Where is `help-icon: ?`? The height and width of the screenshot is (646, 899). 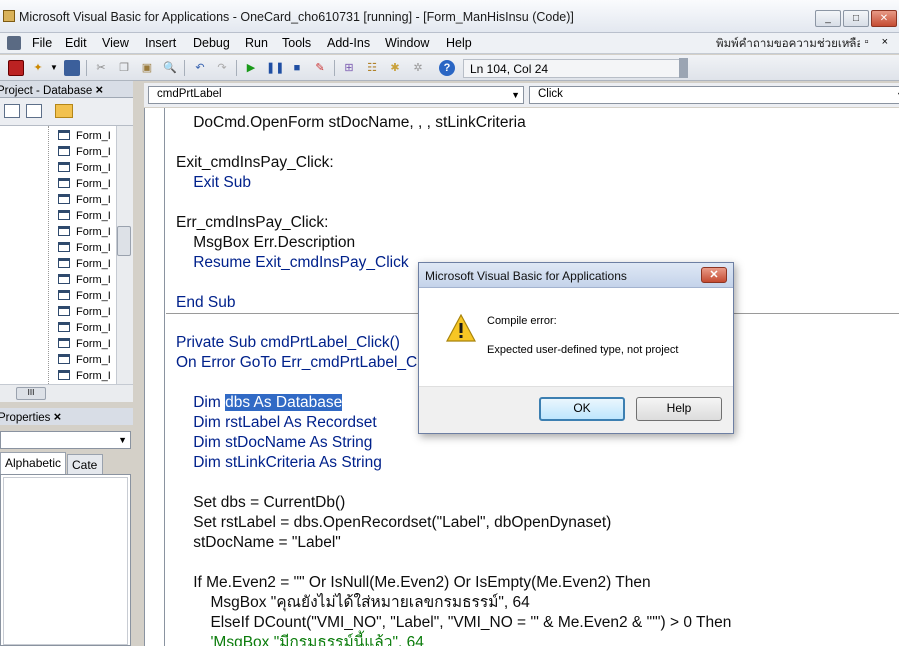 help-icon: ? is located at coordinates (447, 68).